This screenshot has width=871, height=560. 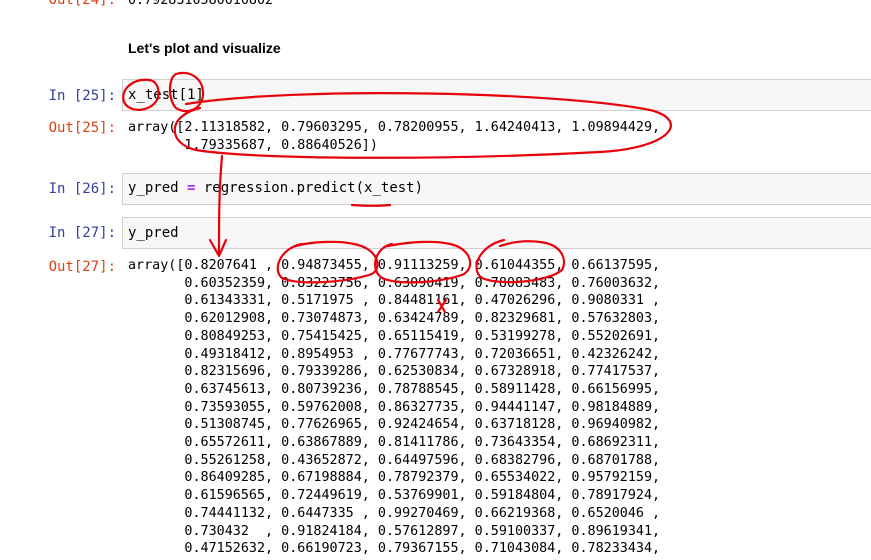 What do you see at coordinates (82, 4) in the screenshot?
I see `out-prompt-24: Out[24]:` at bounding box center [82, 4].